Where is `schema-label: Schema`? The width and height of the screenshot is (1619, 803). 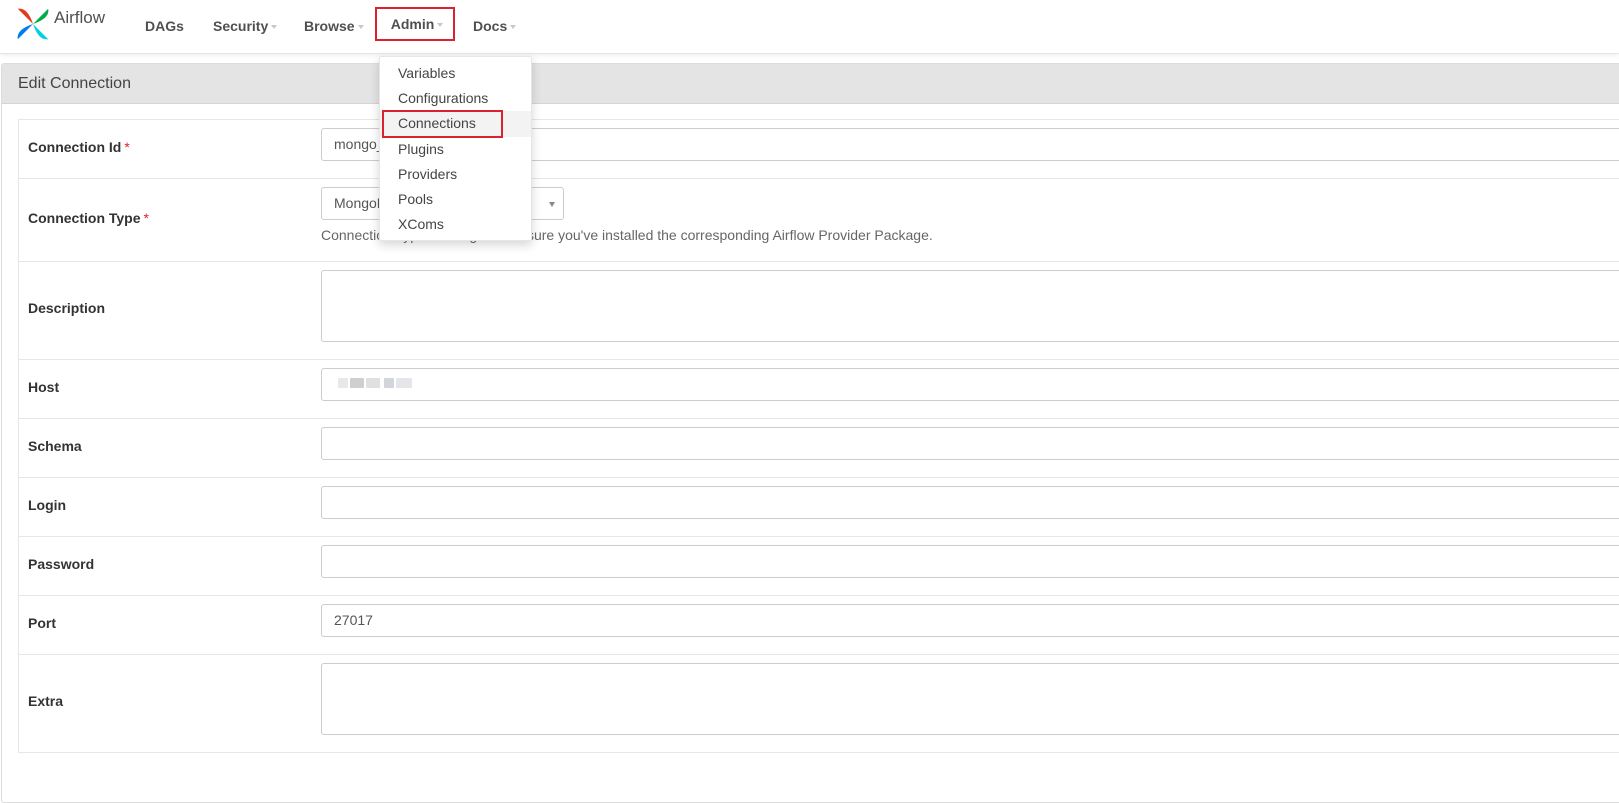
schema-label: Schema is located at coordinates (55, 446).